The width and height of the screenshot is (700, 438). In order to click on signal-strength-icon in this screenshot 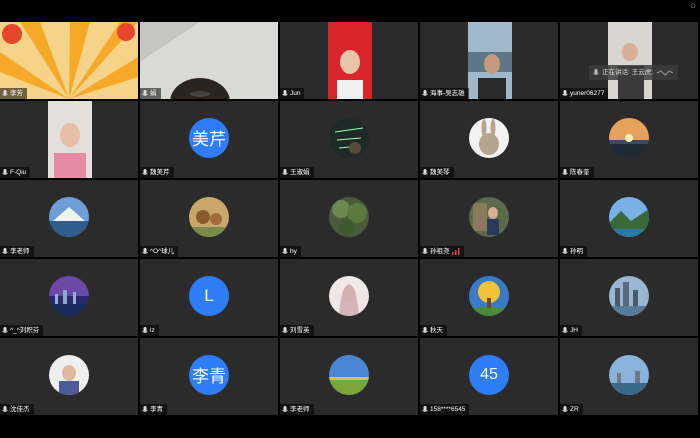, I will do `click(455, 251)`.